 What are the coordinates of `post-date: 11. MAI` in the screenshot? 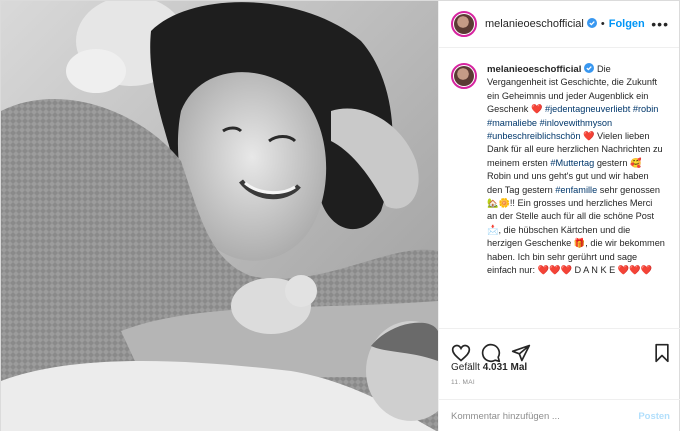 It's located at (463, 382).